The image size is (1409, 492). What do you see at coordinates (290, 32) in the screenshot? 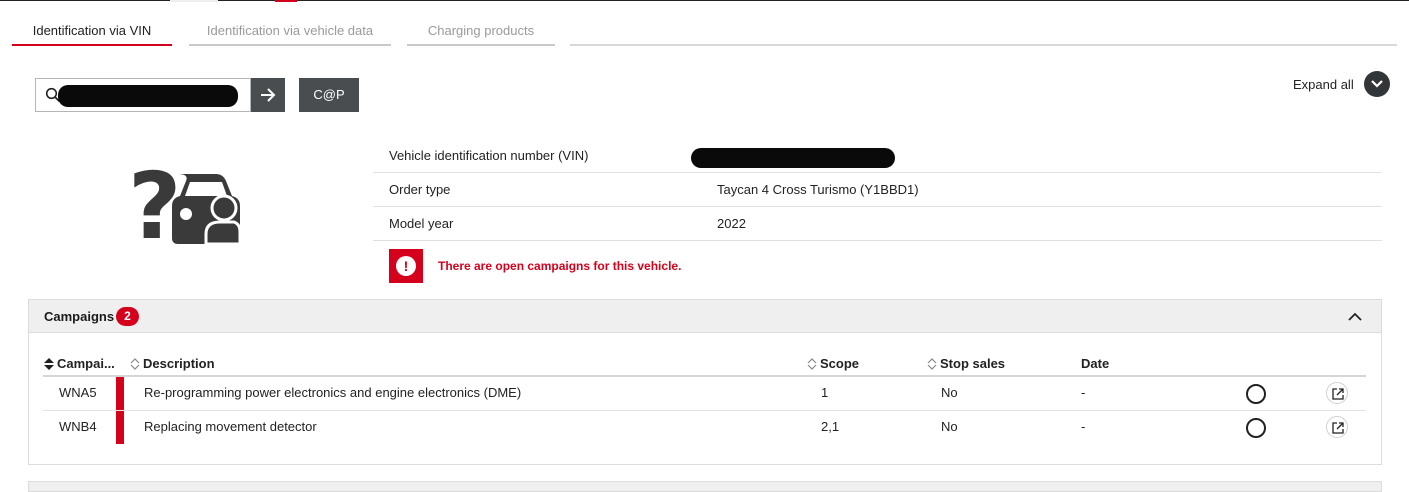
I see `tab-identification-via-vehicle-data: Identification via vehicle data` at bounding box center [290, 32].